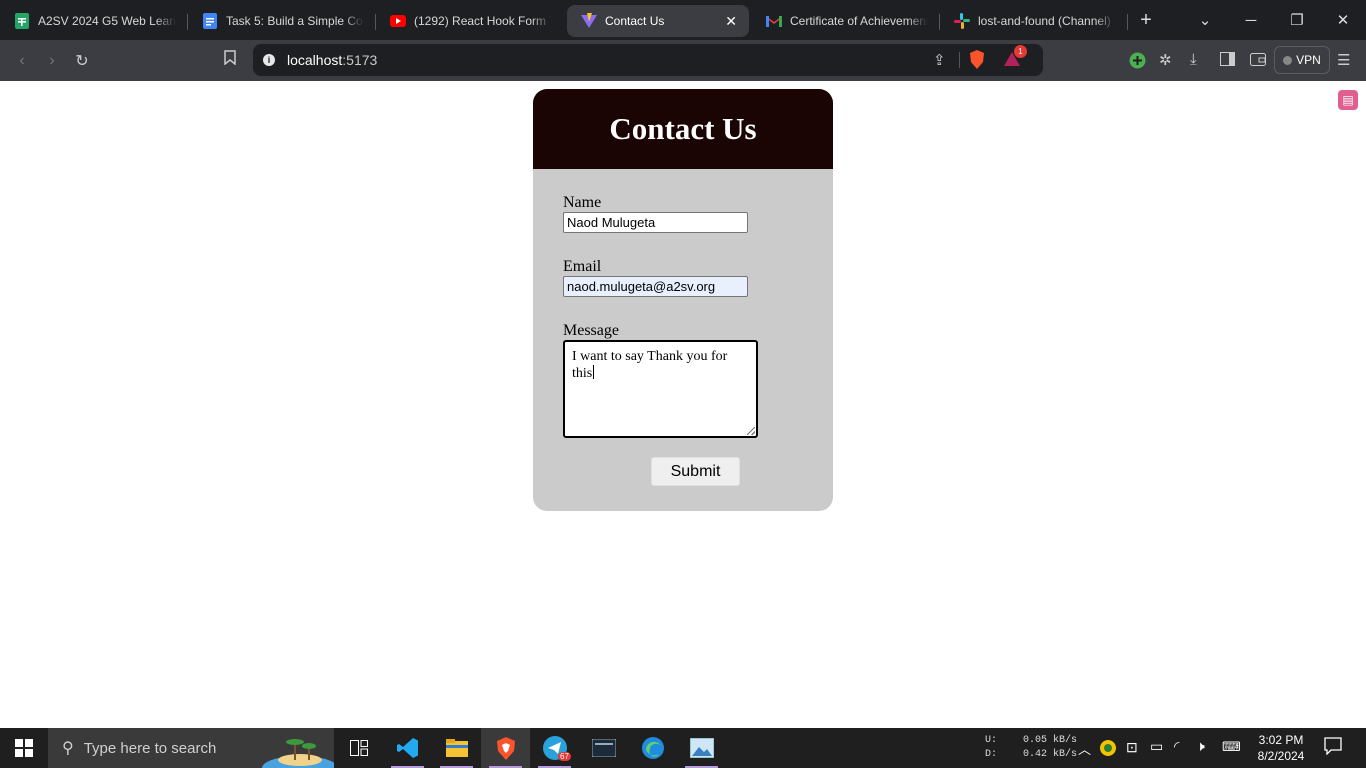 The image size is (1366, 768). I want to click on minimize-icon: ─, so click(1251, 20).